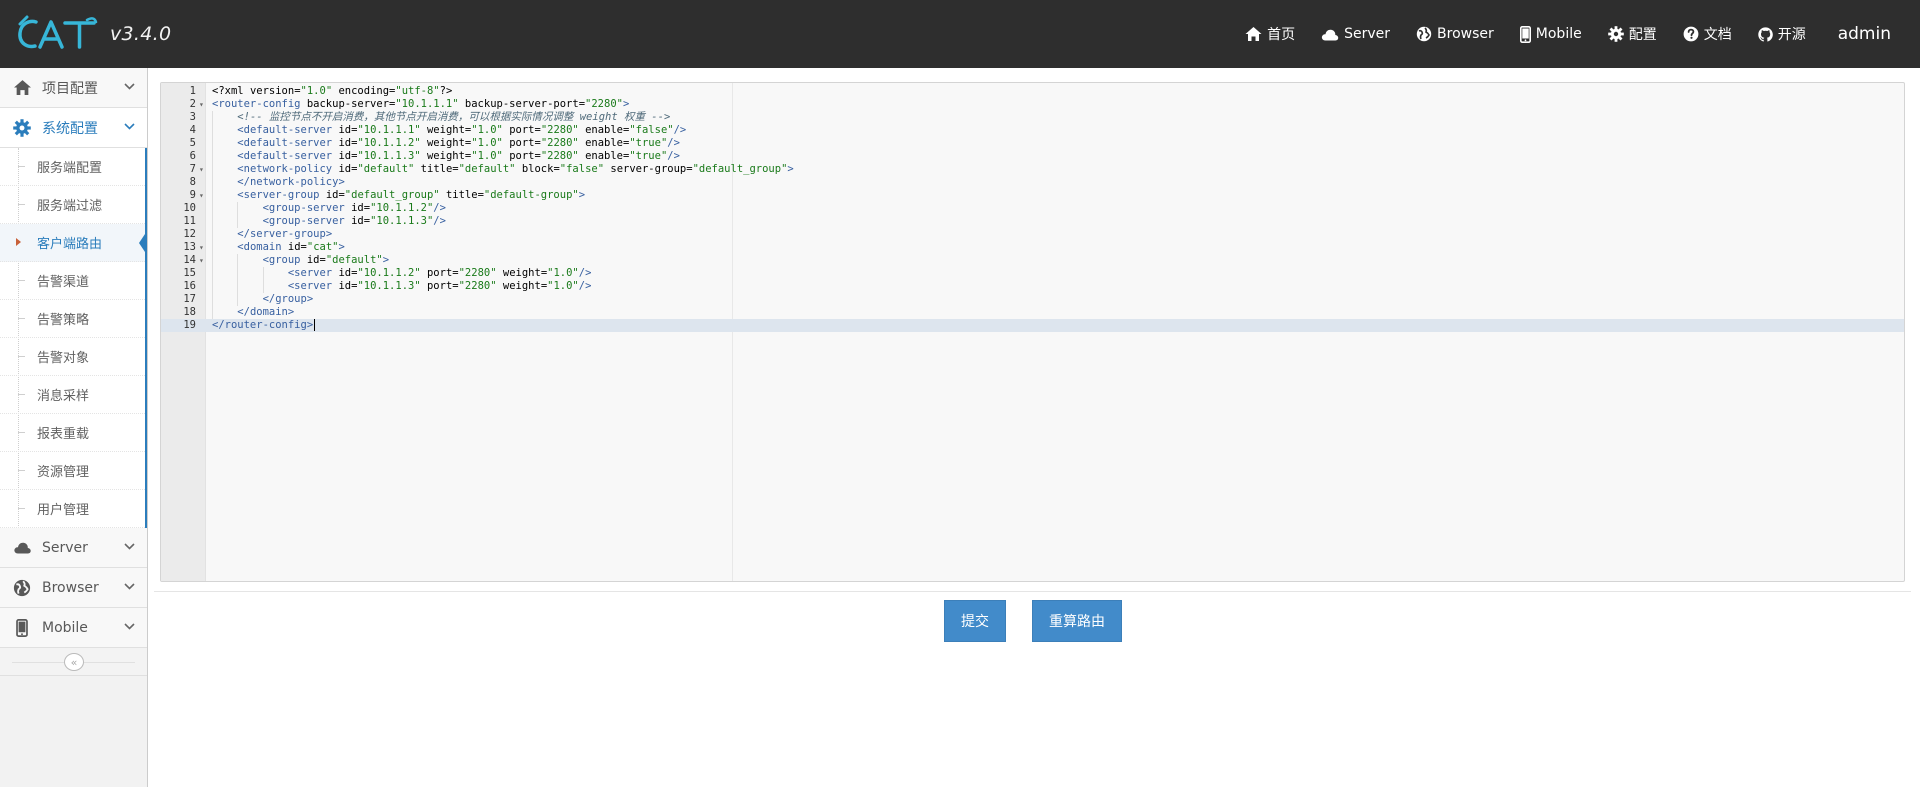 This screenshot has width=1920, height=787. What do you see at coordinates (73, 243) in the screenshot?
I see `sidebar-item-client-router: 客户端路由` at bounding box center [73, 243].